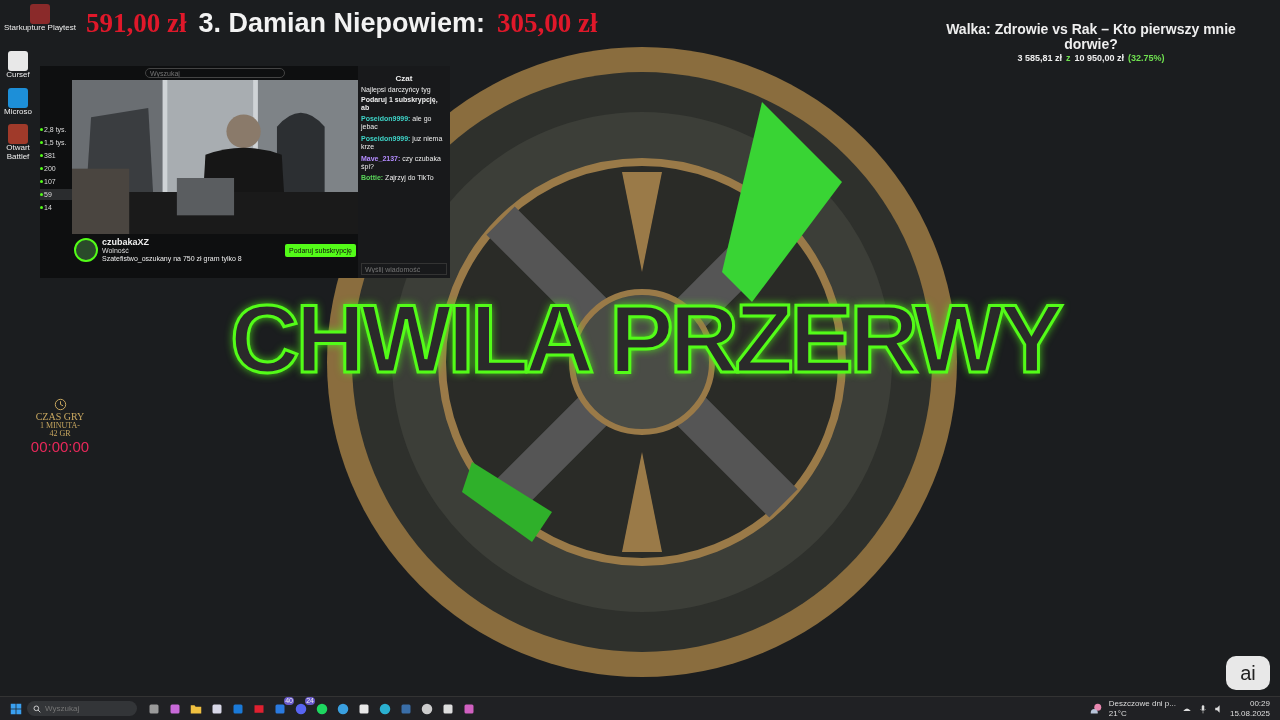  What do you see at coordinates (1249, 713) in the screenshot?
I see `clock-date: 15.08.2025` at bounding box center [1249, 713].